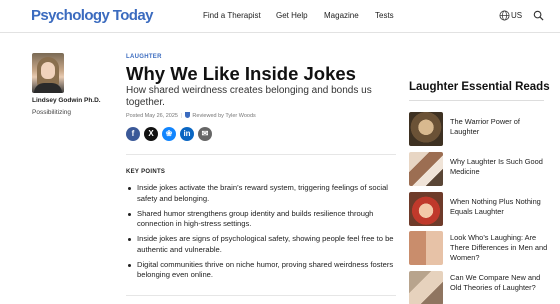 The width and height of the screenshot is (560, 304). What do you see at coordinates (341, 16) in the screenshot?
I see `nav-magazine: Magazine` at bounding box center [341, 16].